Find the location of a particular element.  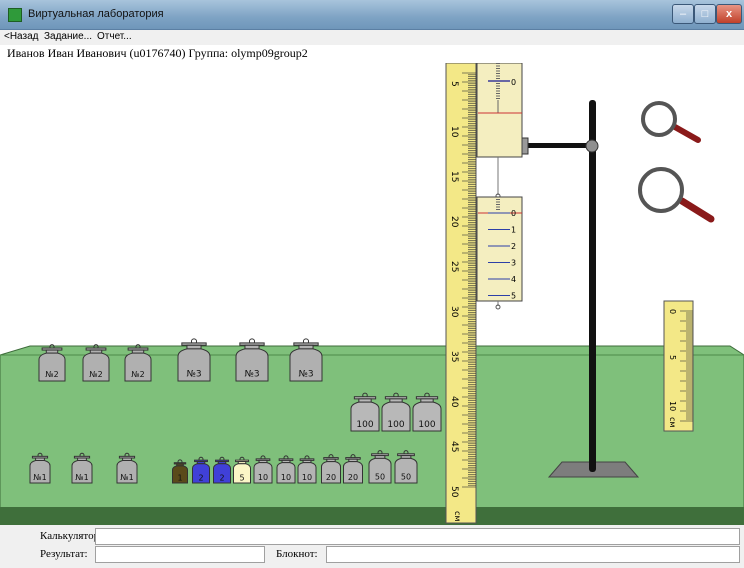

calculator-label: Калькулятор: is located at coordinates (71, 536).